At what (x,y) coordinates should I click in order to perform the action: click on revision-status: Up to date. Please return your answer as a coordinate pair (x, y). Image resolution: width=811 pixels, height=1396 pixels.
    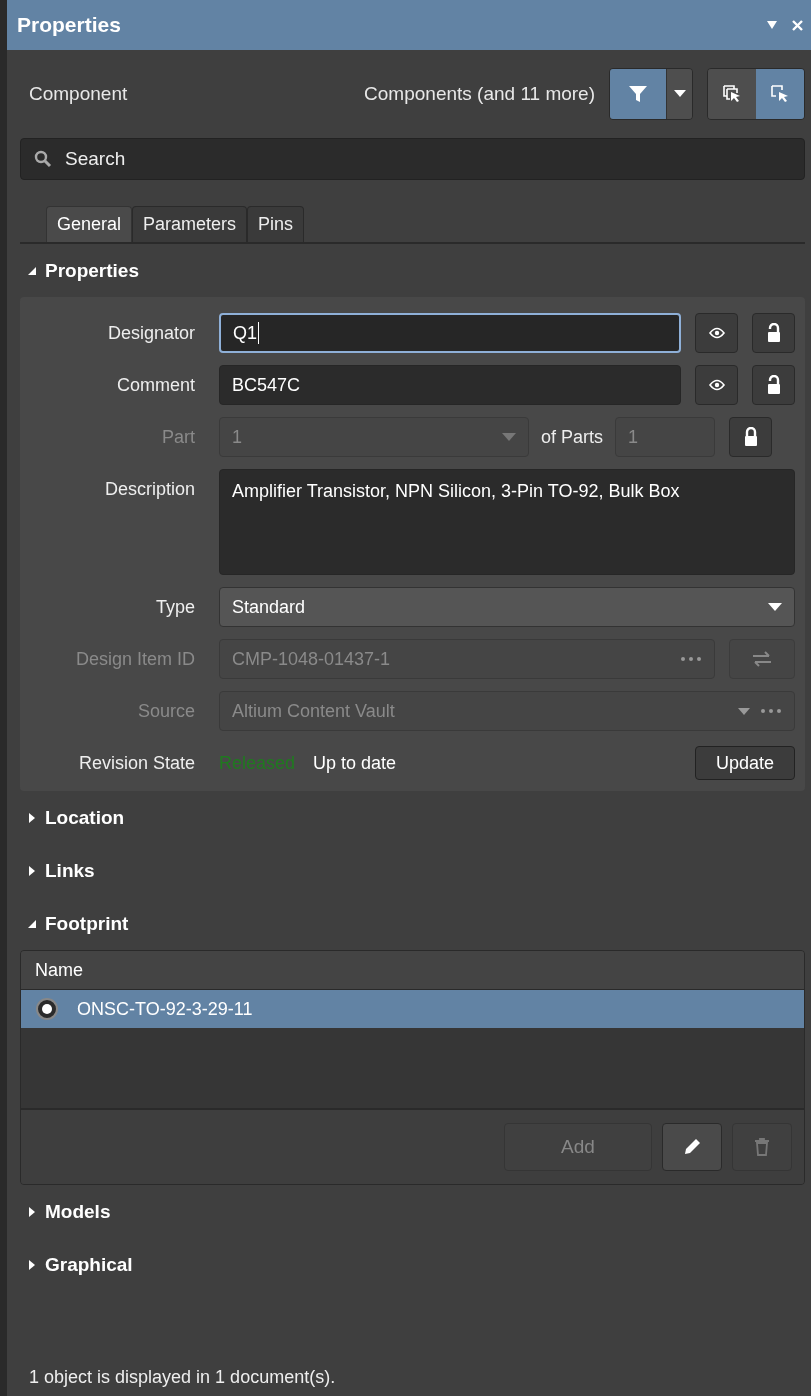
    Looking at the image, I should click on (355, 763).